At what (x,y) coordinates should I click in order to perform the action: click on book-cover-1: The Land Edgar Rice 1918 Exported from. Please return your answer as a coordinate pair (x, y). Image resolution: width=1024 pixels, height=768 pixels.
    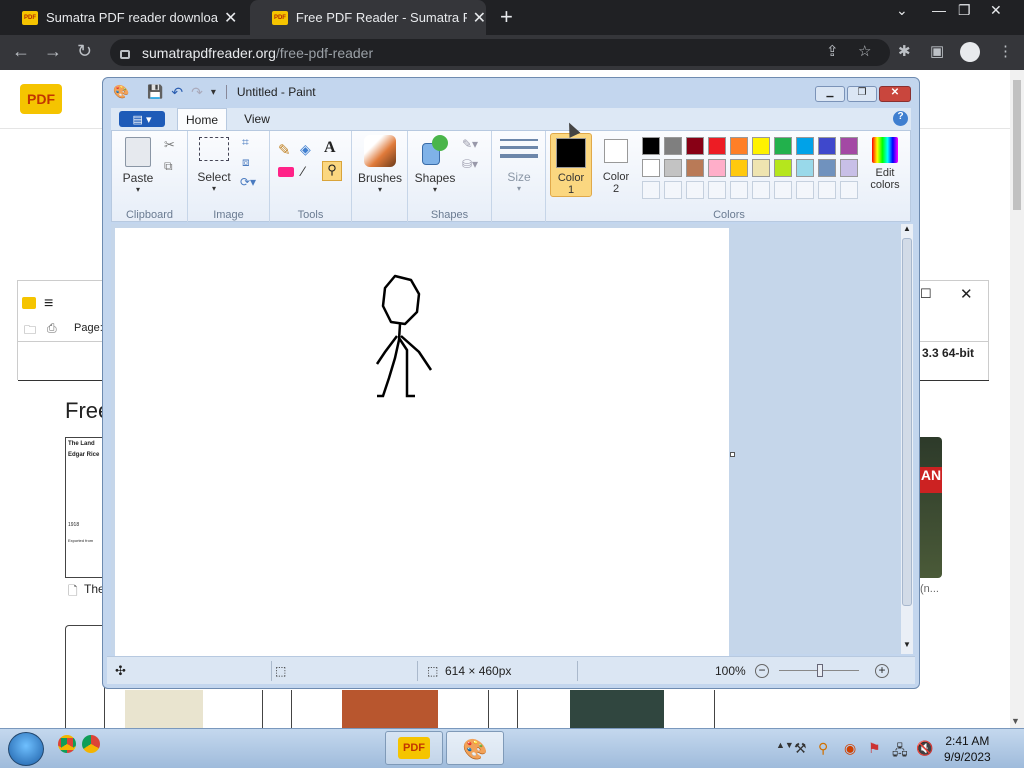
    Looking at the image, I should click on (85, 507).